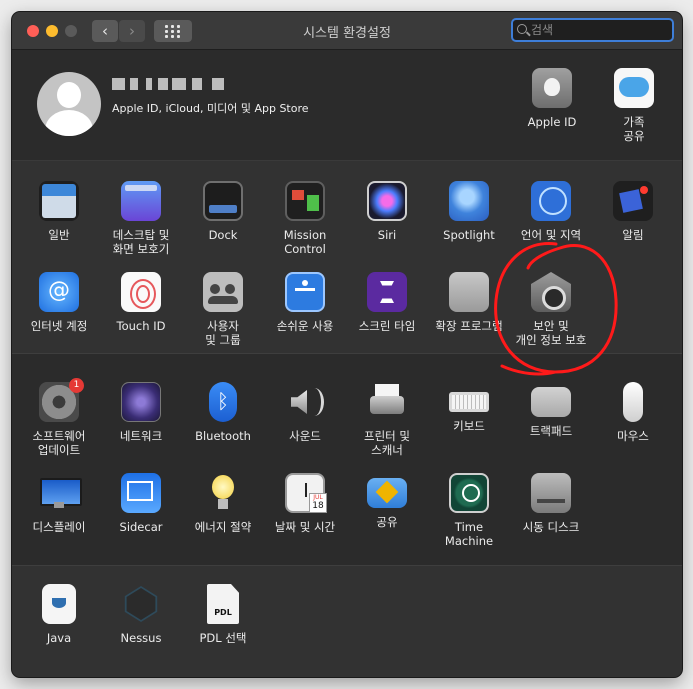 Image resolution: width=693 pixels, height=689 pixels. What do you see at coordinates (223, 211) in the screenshot?
I see `pref-dock: Dock` at bounding box center [223, 211].